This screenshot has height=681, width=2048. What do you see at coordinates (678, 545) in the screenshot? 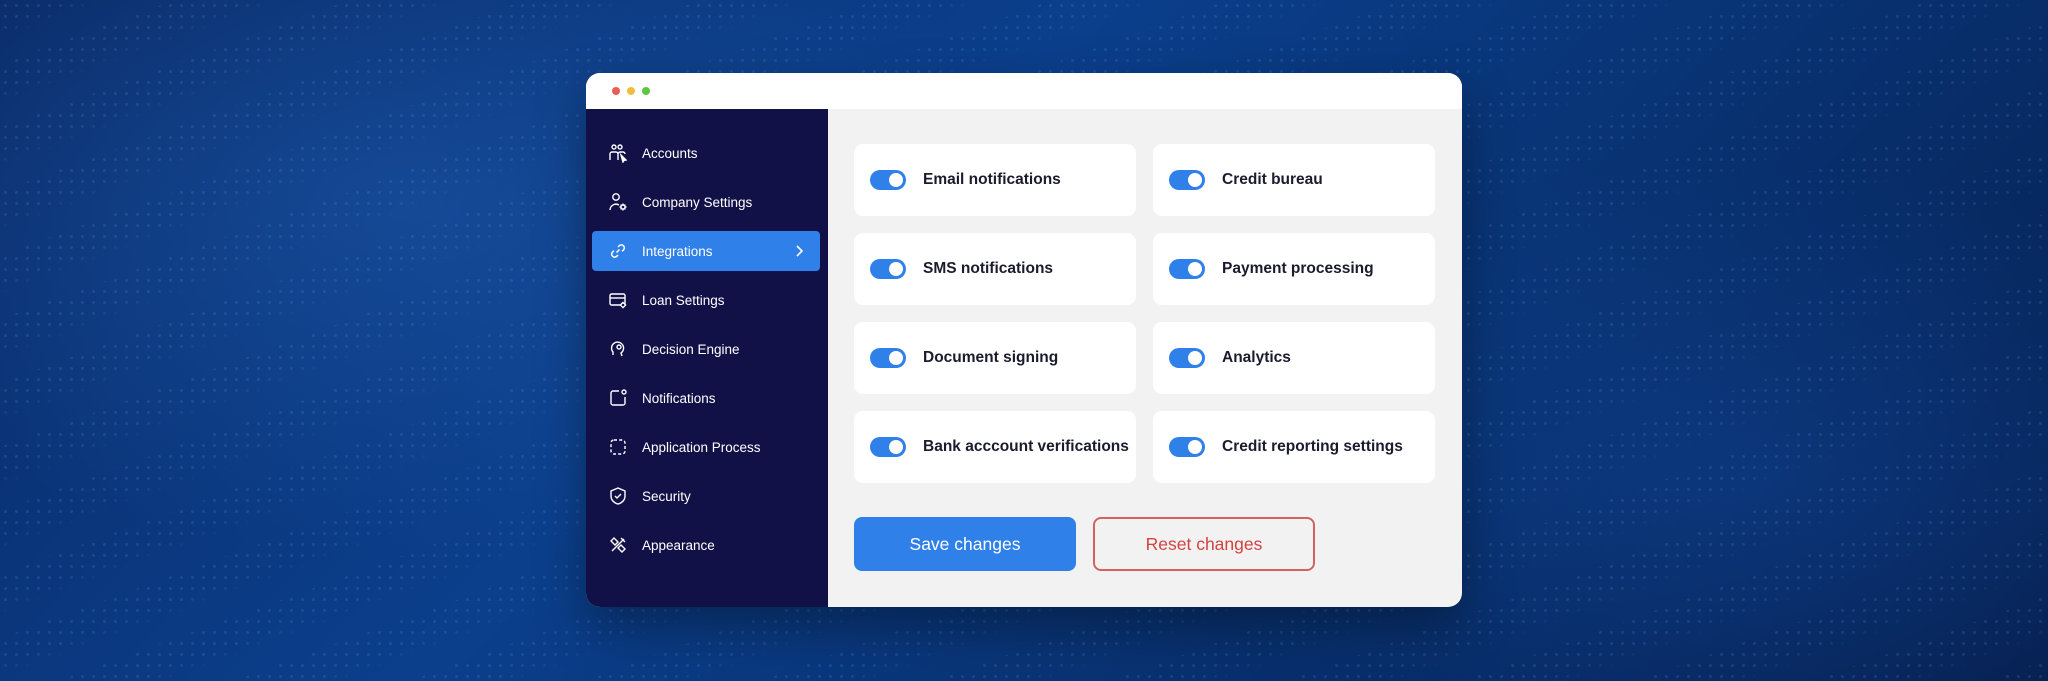
I see `sidebar-item-label: Appearance` at bounding box center [678, 545].